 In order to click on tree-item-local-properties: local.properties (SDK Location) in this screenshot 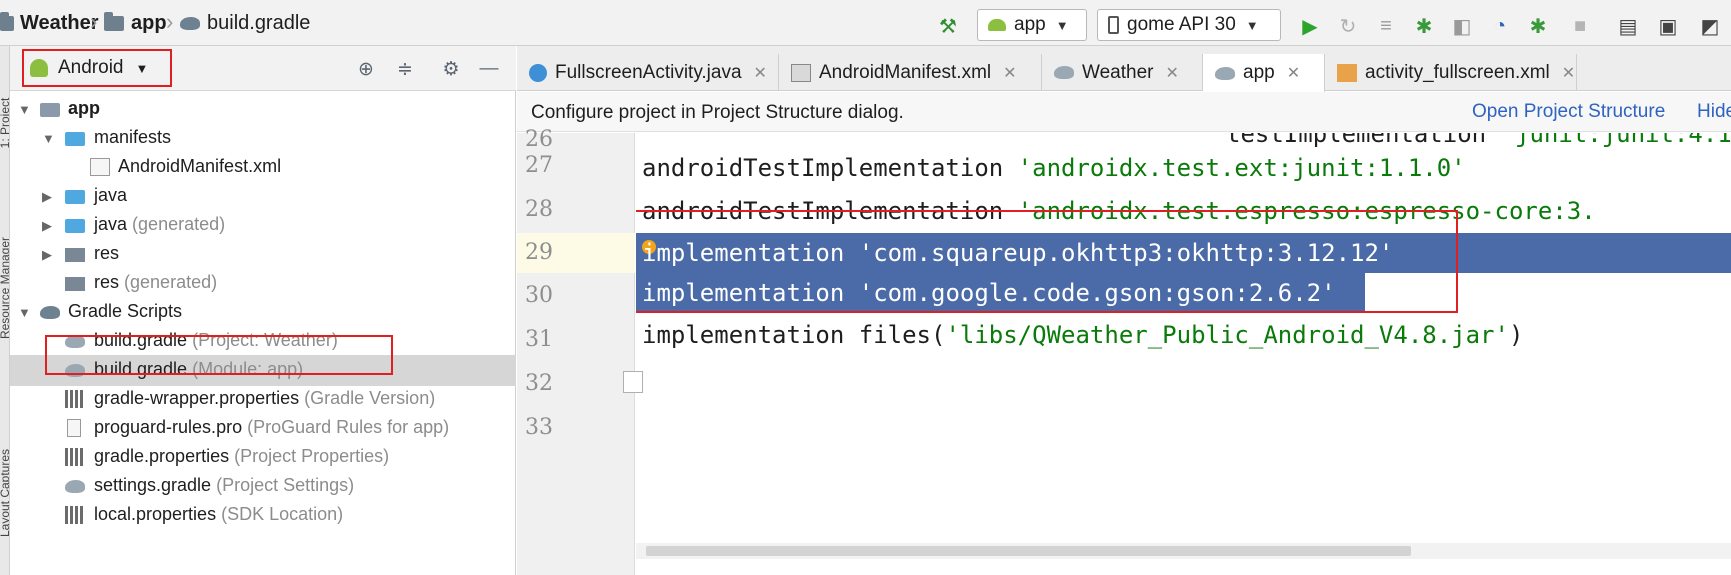, I will do `click(263, 515)`.